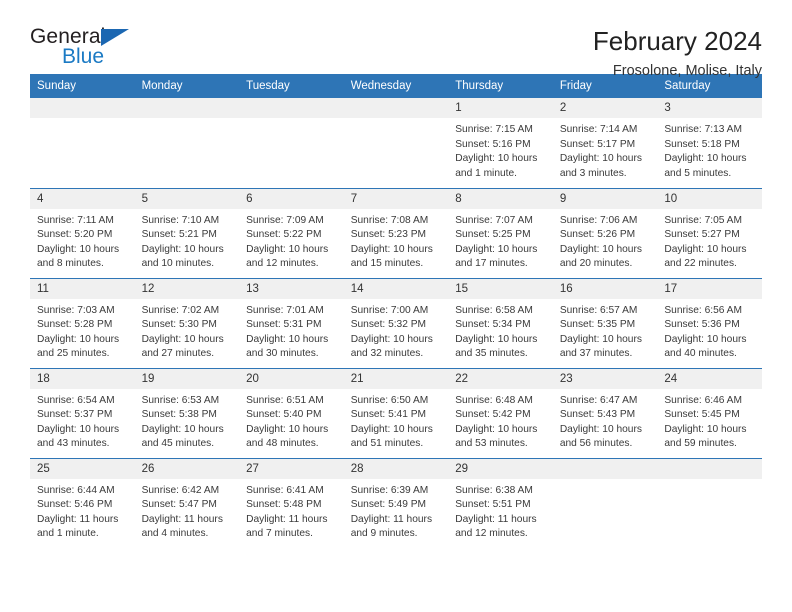 The height and width of the screenshot is (612, 792). Describe the element at coordinates (702, 235) in the screenshot. I see `sunset-text: Sunset: 5:27 PM` at that location.